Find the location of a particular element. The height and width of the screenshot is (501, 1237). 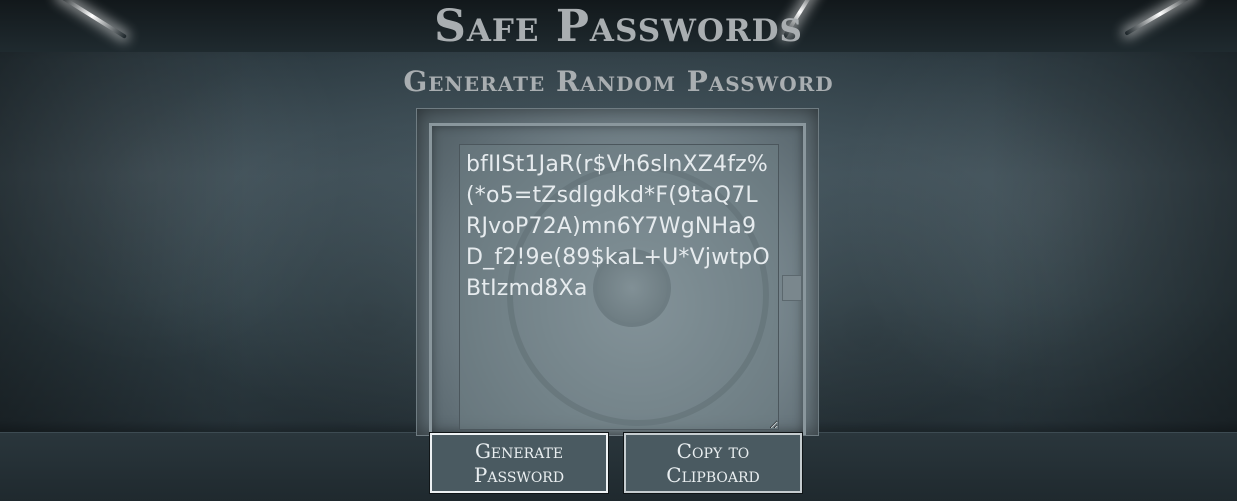

copy-to-clipboard-button: Copy to Clipboard is located at coordinates (713, 463).